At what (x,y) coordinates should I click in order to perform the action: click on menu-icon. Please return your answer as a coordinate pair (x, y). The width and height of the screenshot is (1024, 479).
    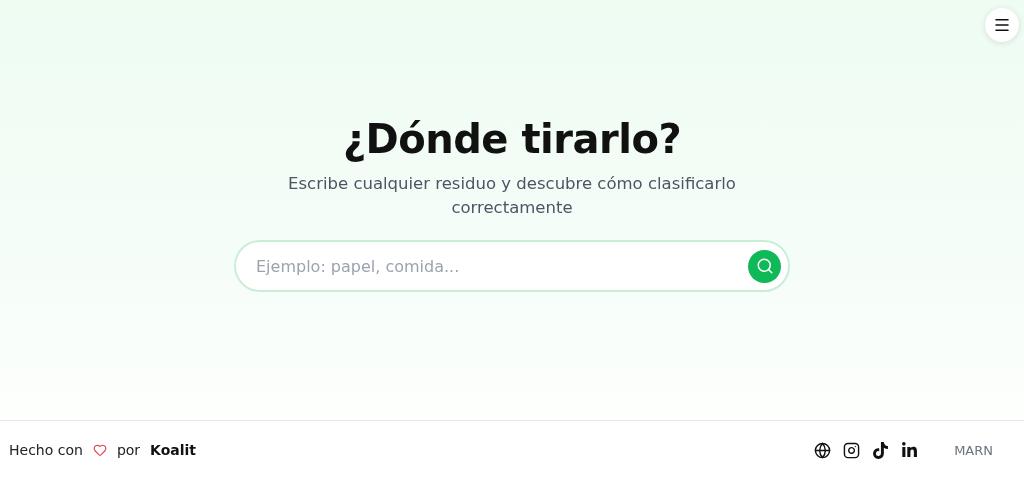
    Looking at the image, I should click on (1002, 25).